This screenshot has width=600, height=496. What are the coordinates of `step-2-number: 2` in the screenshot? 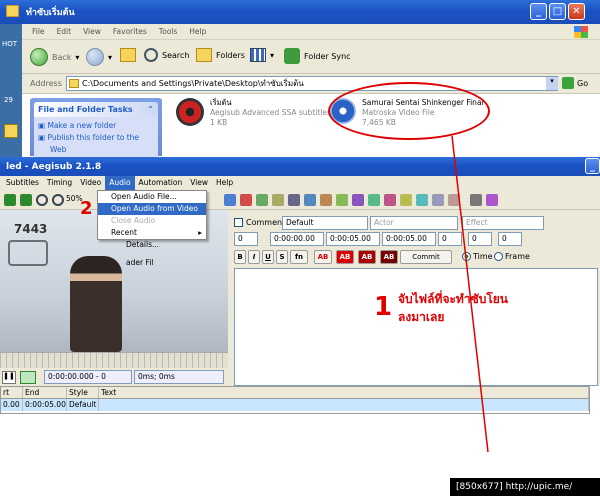 It's located at (86, 208).